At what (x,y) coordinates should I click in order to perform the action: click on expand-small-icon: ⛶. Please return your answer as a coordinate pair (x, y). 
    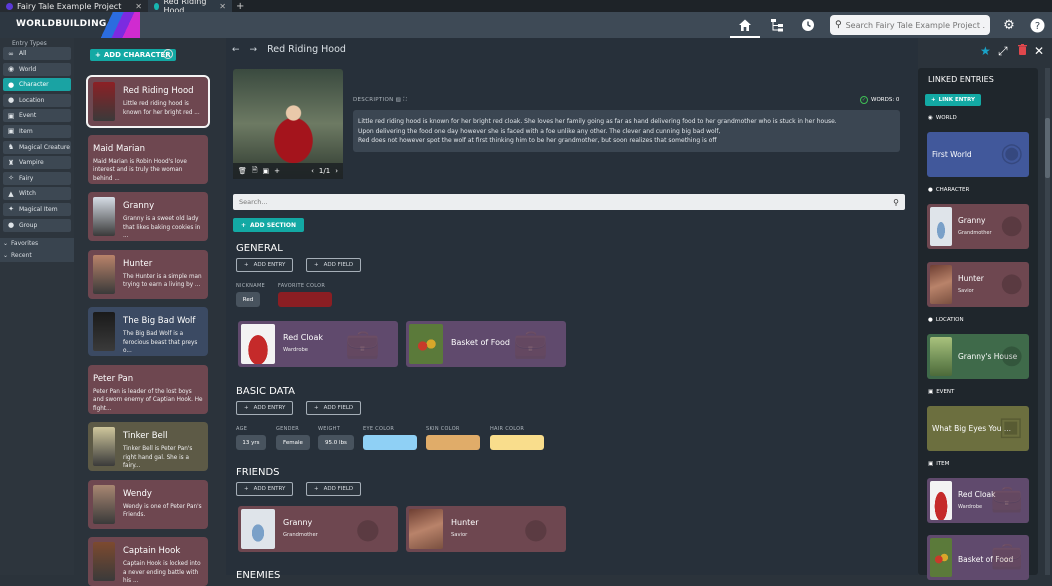
    Looking at the image, I should click on (405, 100).